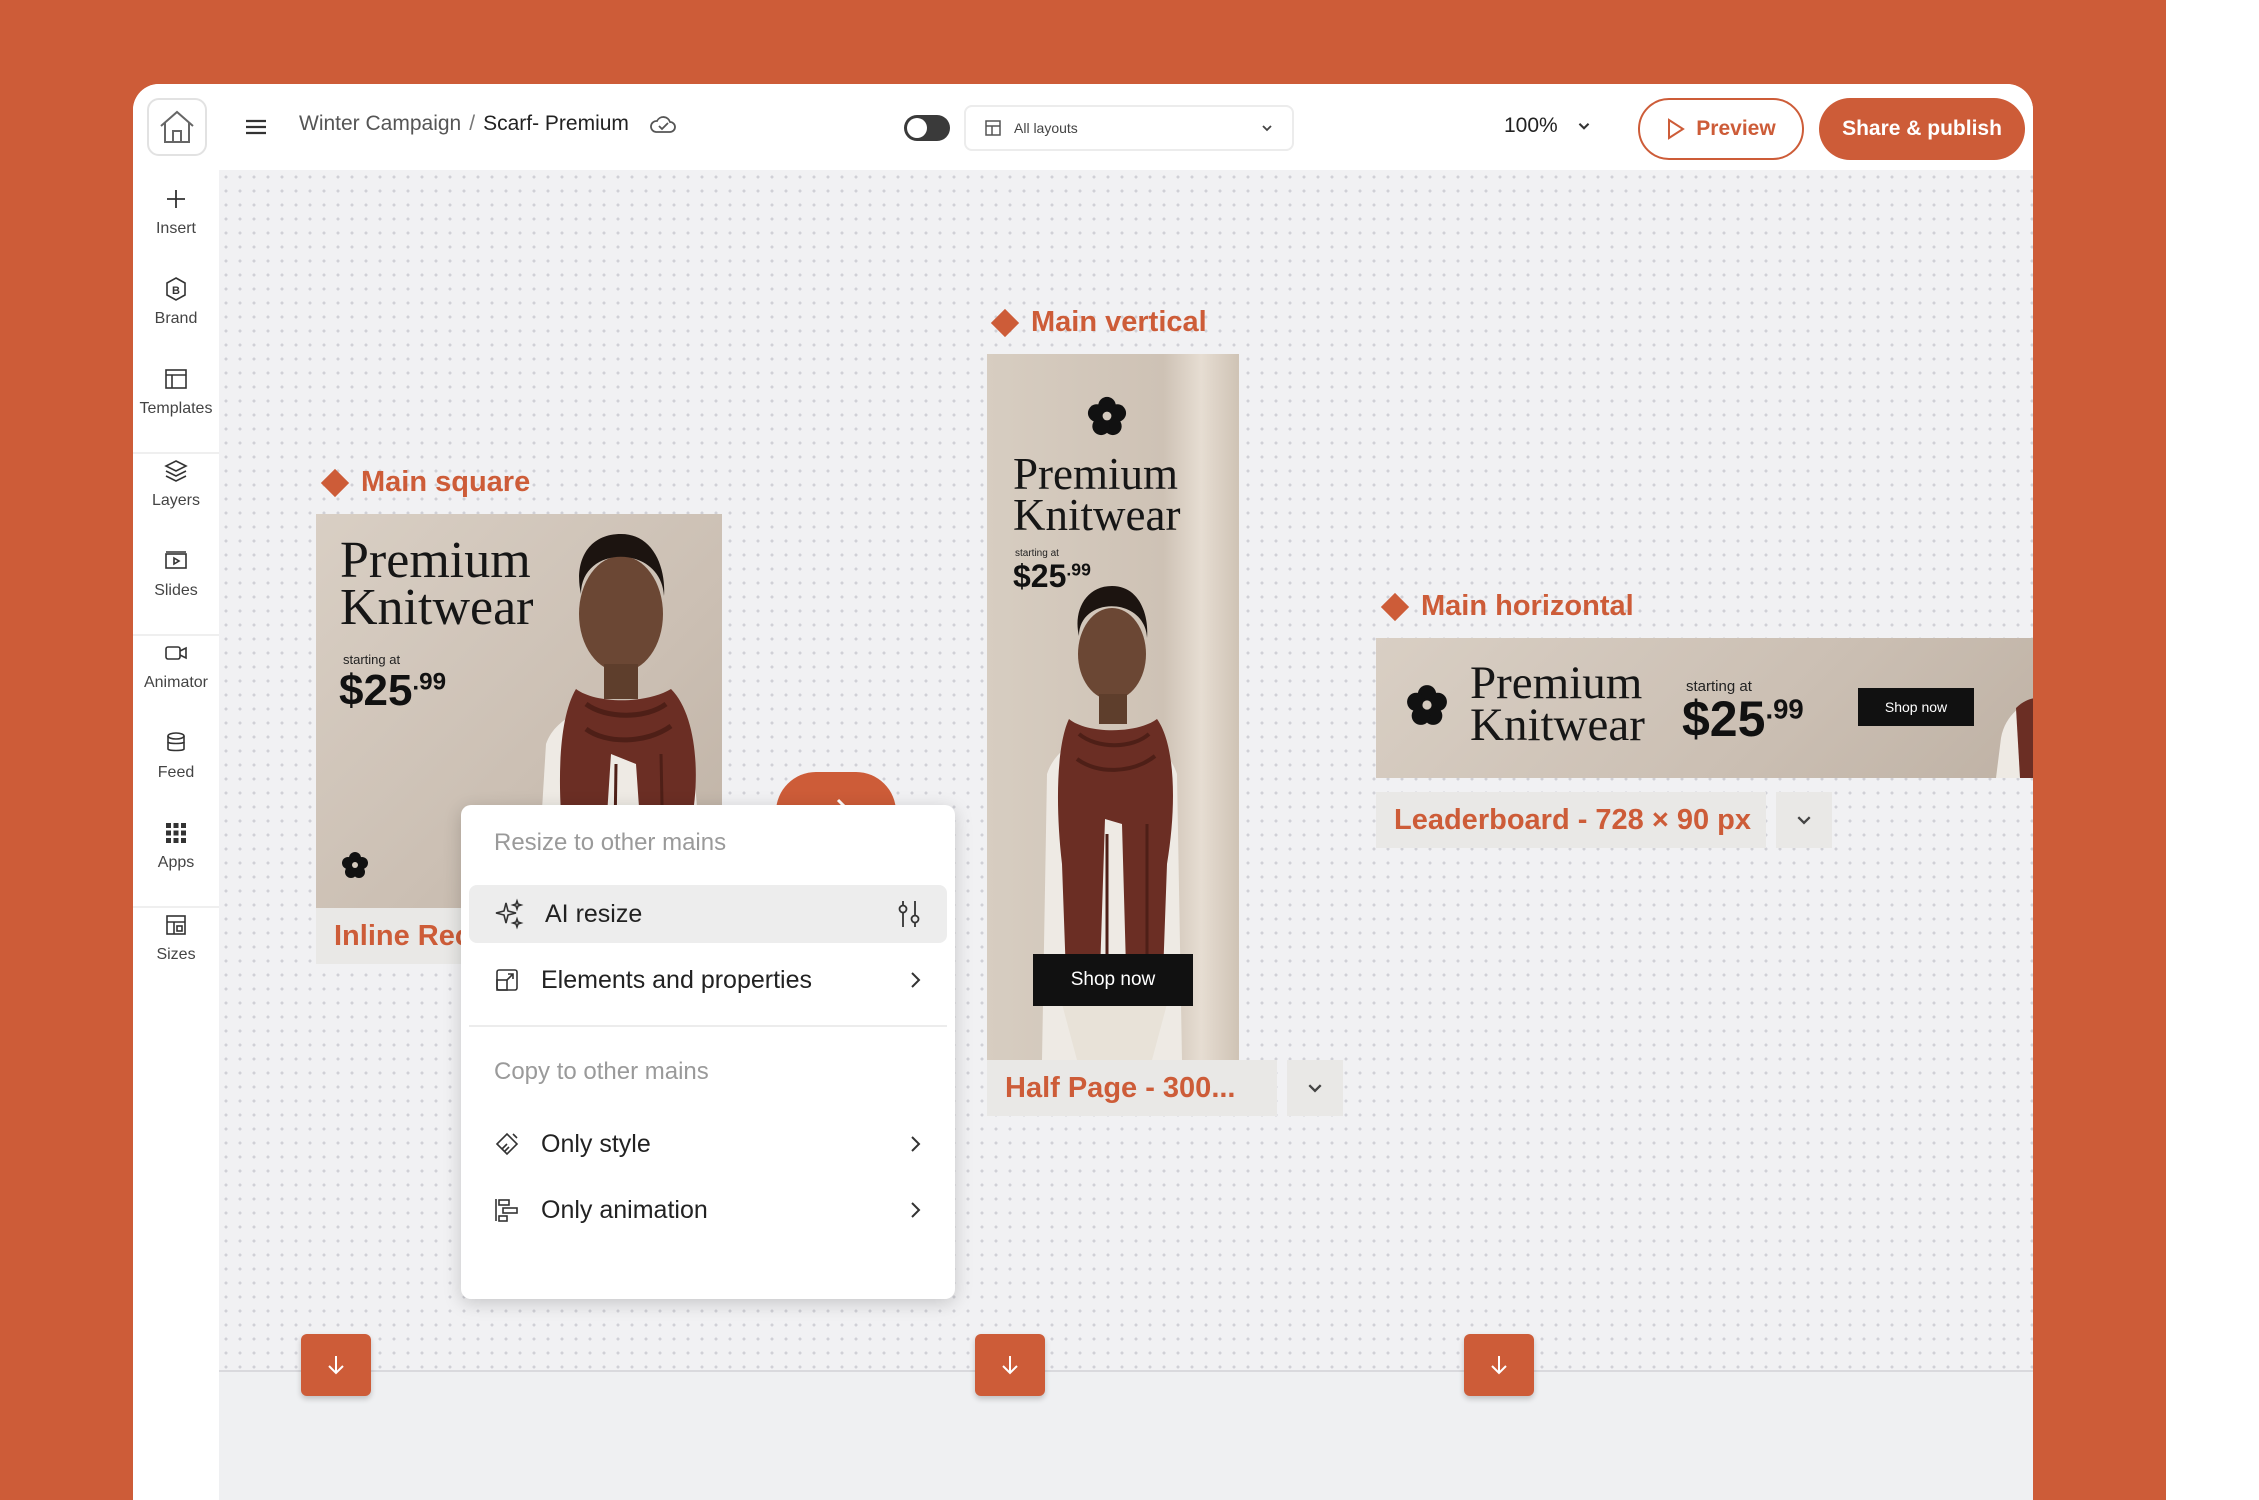 The image size is (2259, 1500). What do you see at coordinates (663, 124) in the screenshot?
I see `cloud-saved-icon` at bounding box center [663, 124].